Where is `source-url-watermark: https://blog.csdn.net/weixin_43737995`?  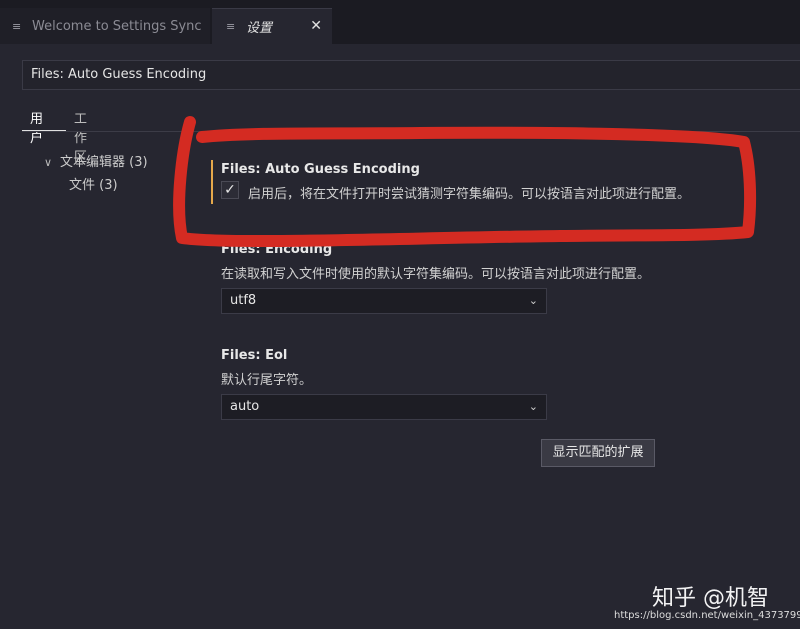 source-url-watermark: https://blog.csdn.net/weixin_43737995 is located at coordinates (707, 615).